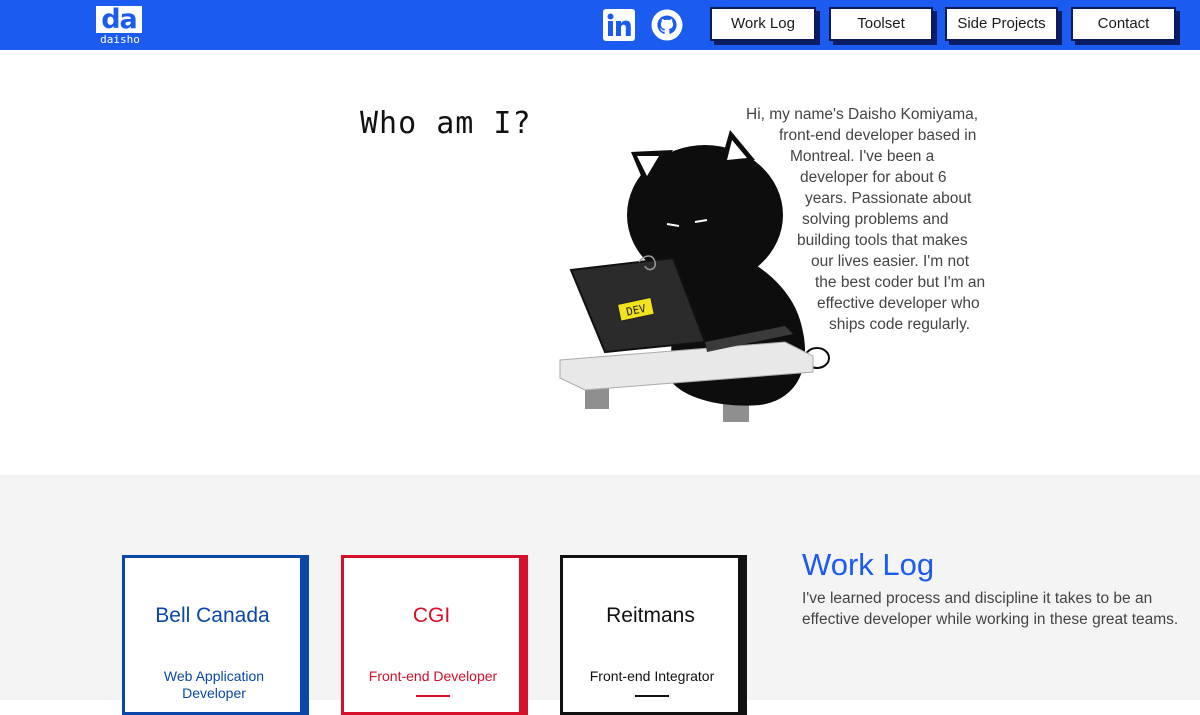  Describe the element at coordinates (878, 135) in the screenshot. I see `bio-line: front-end developer based in` at that location.